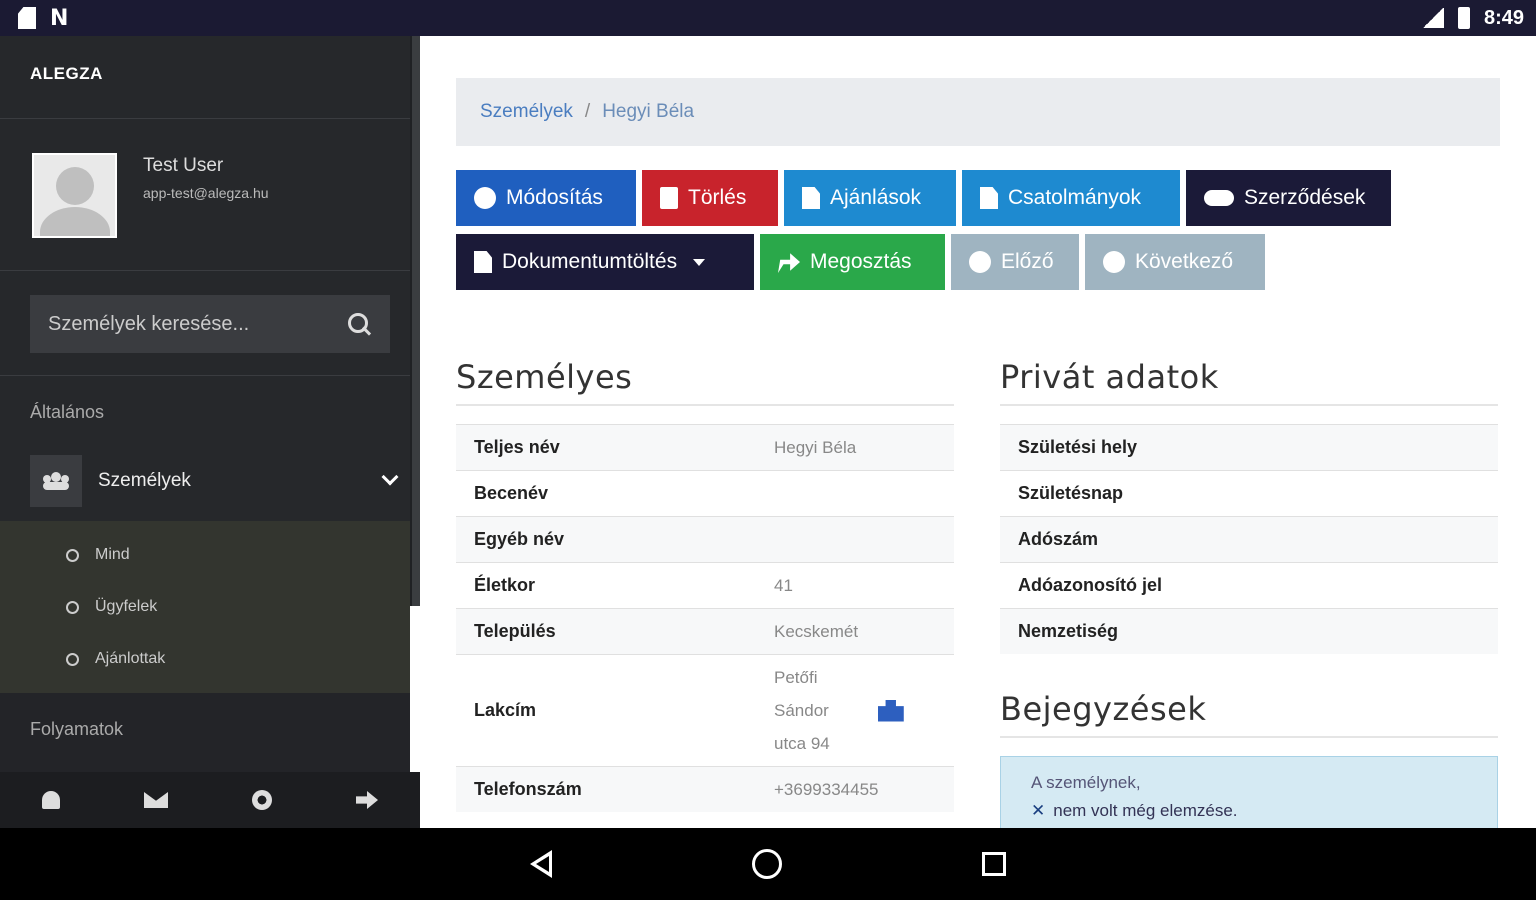  What do you see at coordinates (210, 659) in the screenshot?
I see `subnav-item-referred: Ajánlottak` at bounding box center [210, 659].